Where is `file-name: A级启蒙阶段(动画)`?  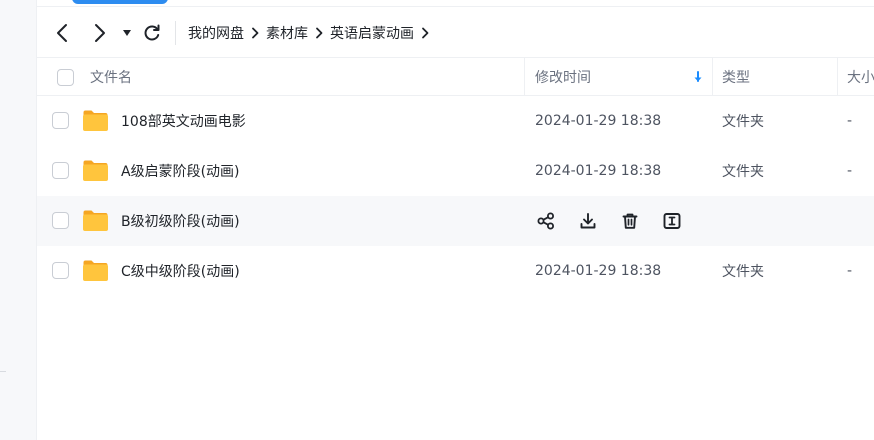
file-name: A级启蒙阶段(动画) is located at coordinates (180, 171).